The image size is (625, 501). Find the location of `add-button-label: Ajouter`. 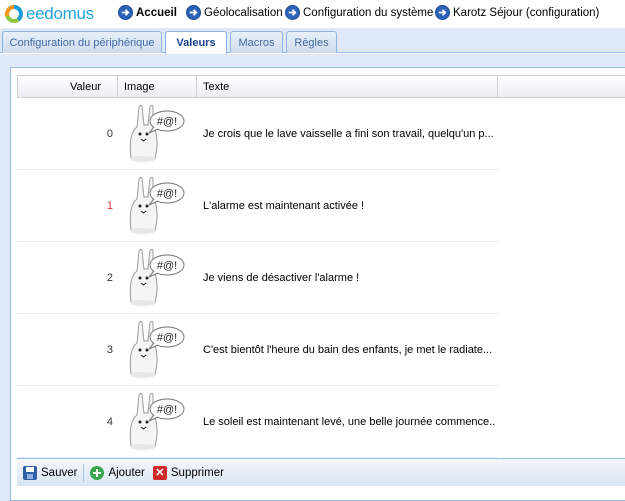

add-button-label: Ajouter is located at coordinates (126, 472).